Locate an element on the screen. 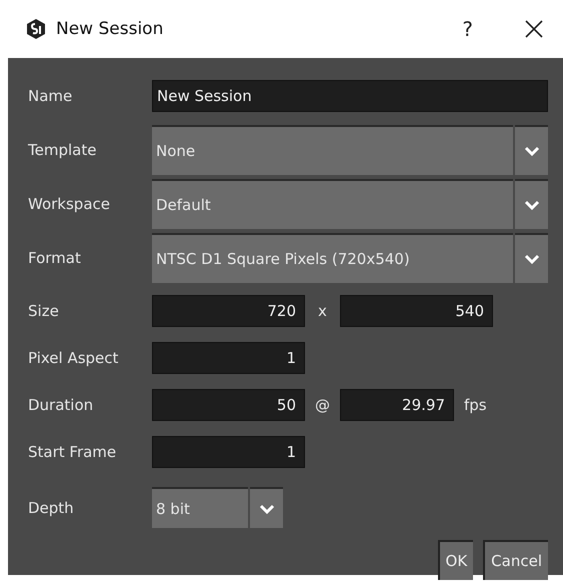 This screenshot has height=581, width=563. app-logo-icon is located at coordinates (36, 29).